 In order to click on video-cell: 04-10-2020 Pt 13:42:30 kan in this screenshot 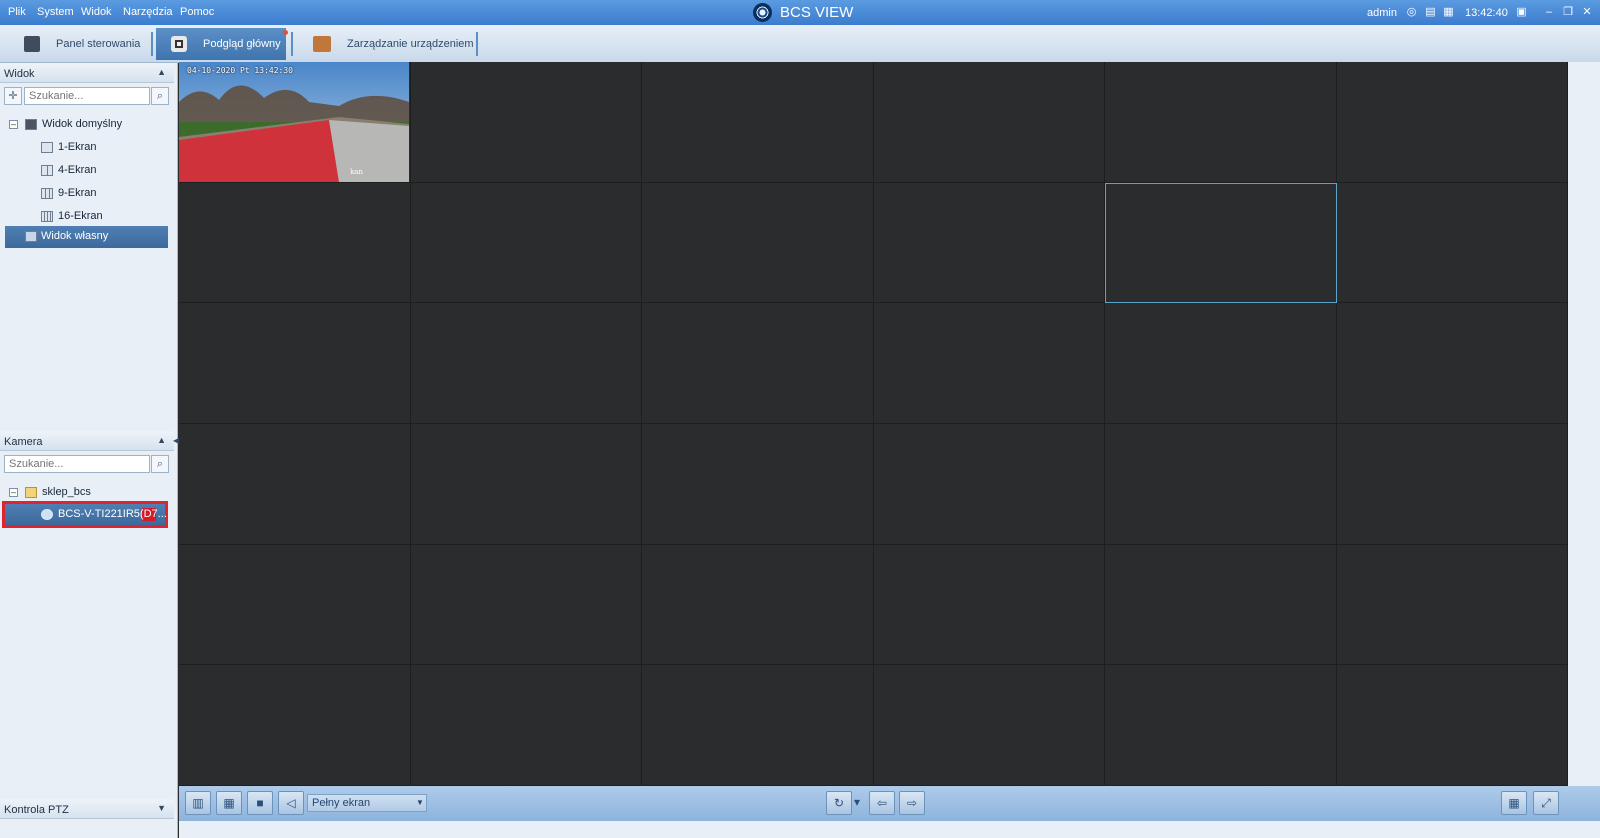, I will do `click(295, 122)`.